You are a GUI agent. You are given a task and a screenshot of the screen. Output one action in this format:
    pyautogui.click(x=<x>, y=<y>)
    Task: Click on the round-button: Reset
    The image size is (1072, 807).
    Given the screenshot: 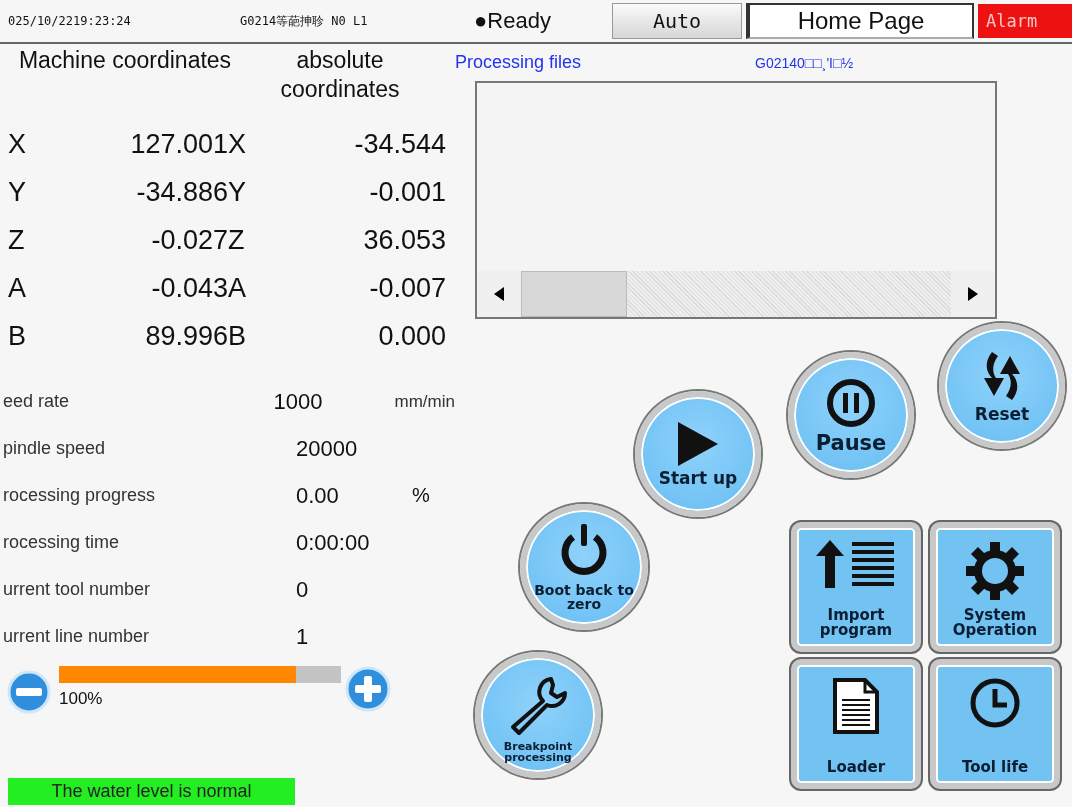 What is the action you would take?
    pyautogui.click(x=1002, y=386)
    